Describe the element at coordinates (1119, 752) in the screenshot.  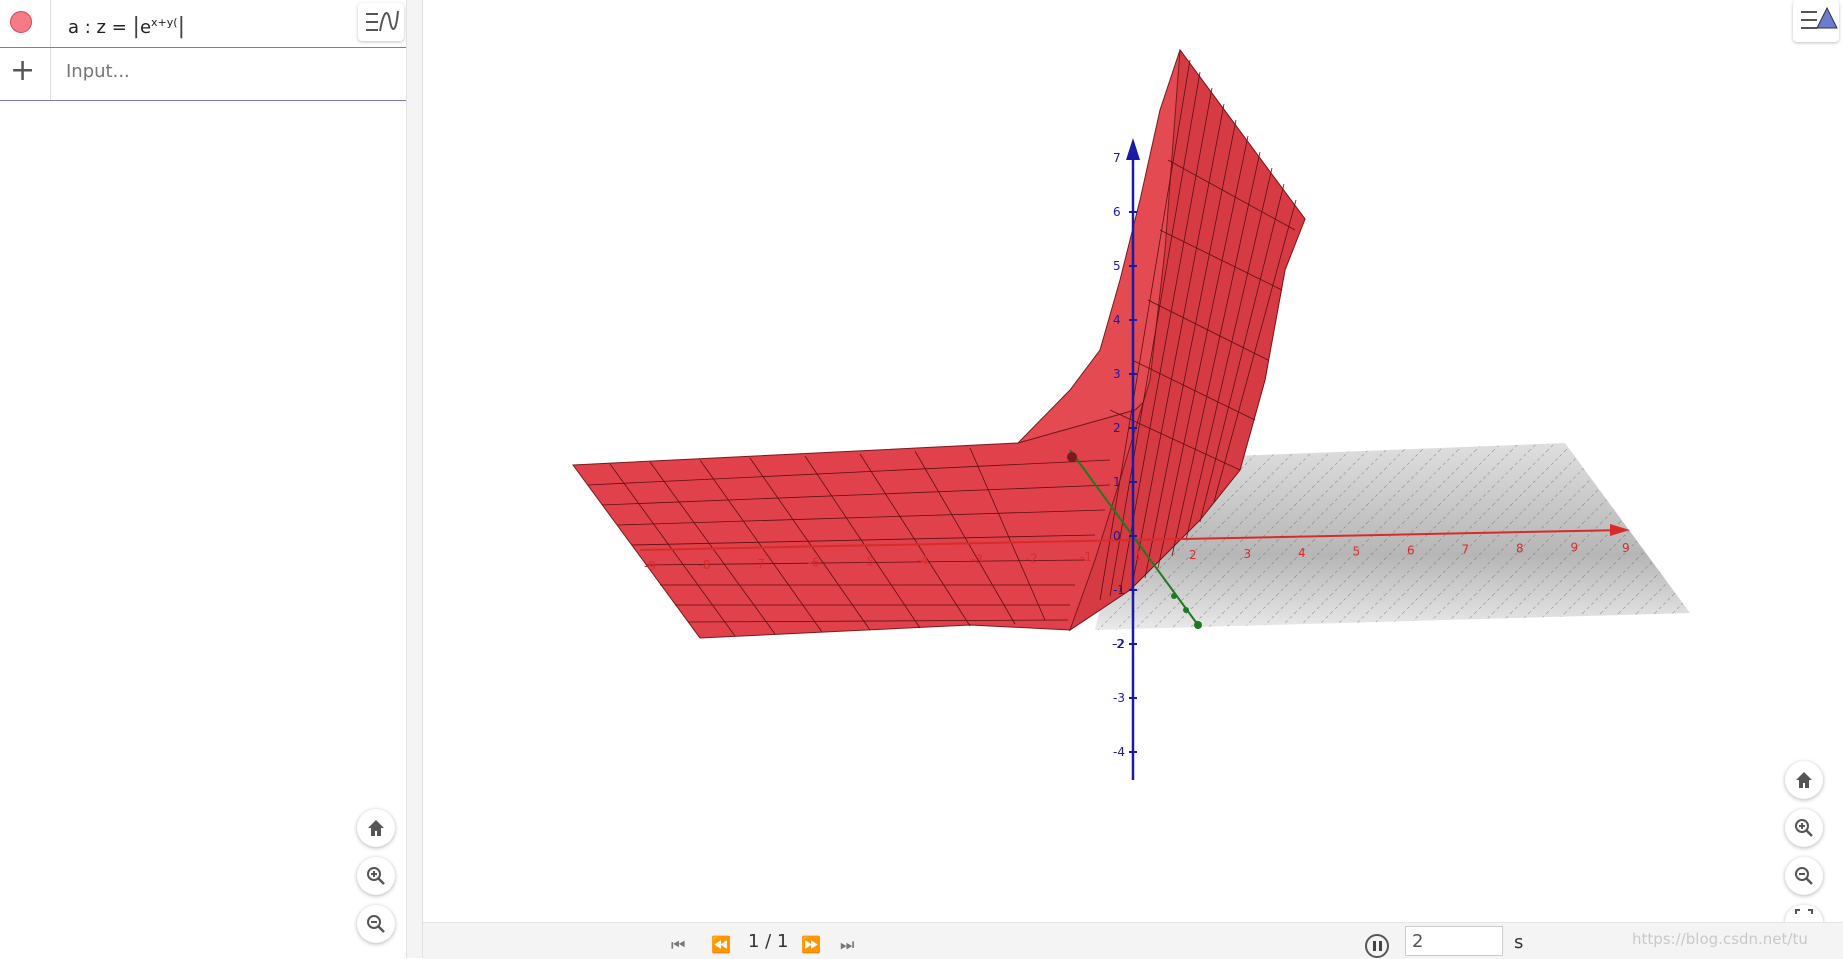
I see `z-tick-label: -4` at that location.